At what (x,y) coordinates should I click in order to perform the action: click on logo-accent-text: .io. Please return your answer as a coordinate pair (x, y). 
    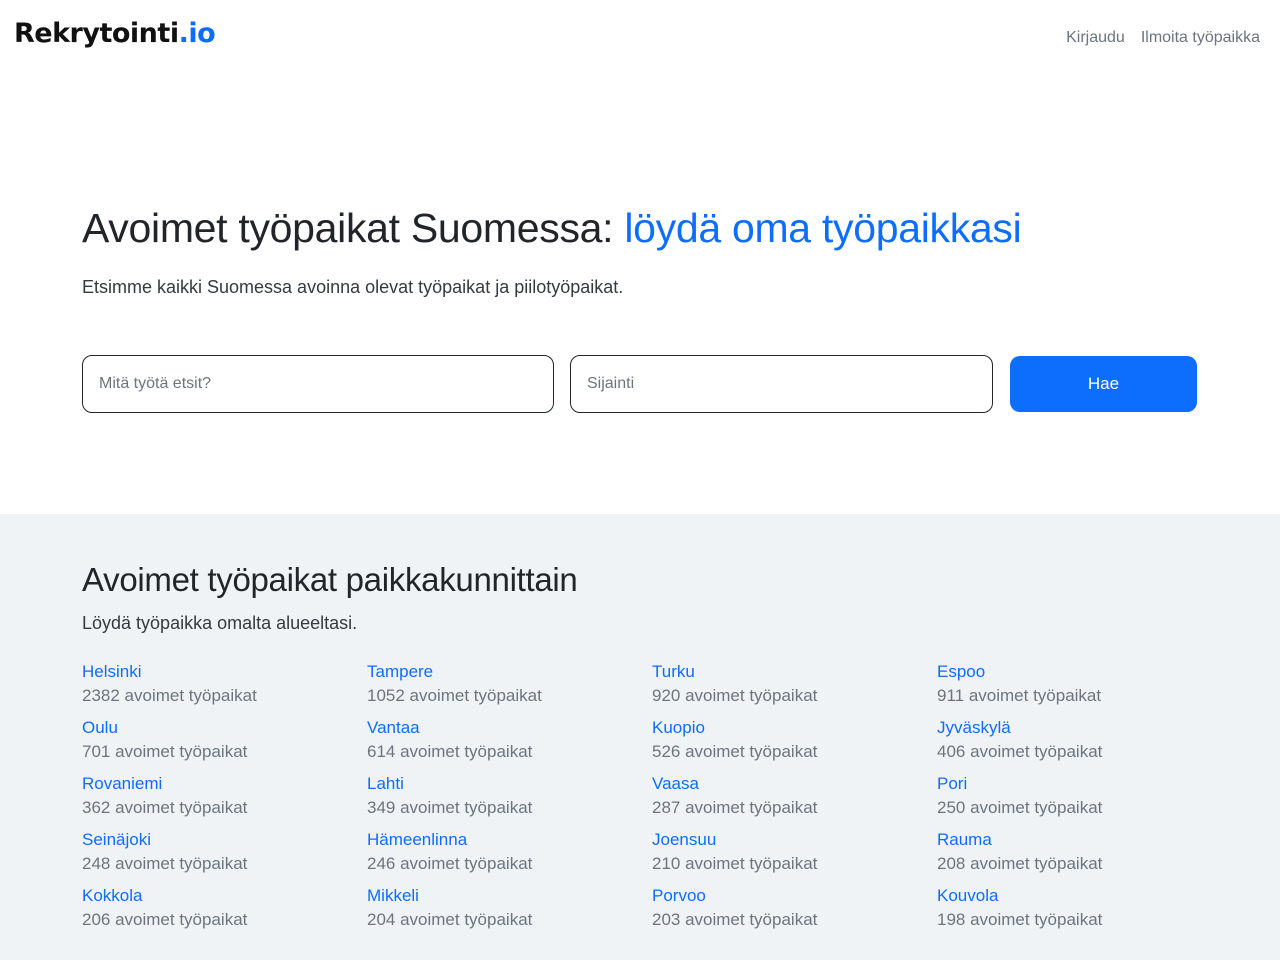
    Looking at the image, I should click on (197, 33).